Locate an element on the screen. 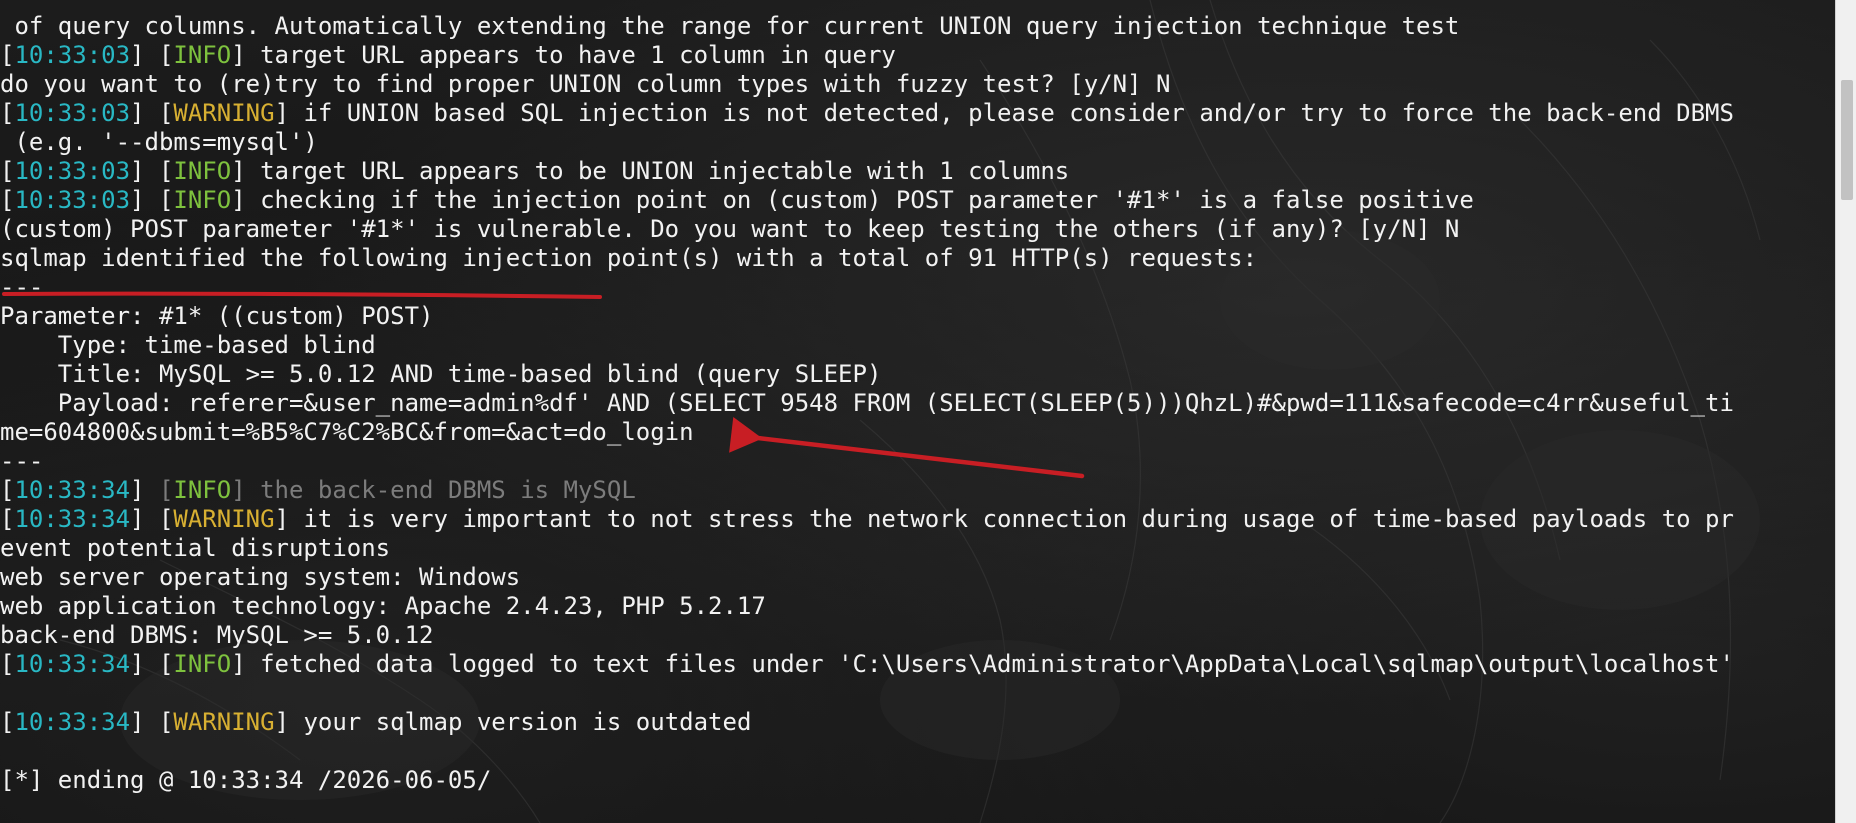 The image size is (1856, 823). terminal-line: back-end DBMS: MySQL >= 5.0.12 is located at coordinates (918, 635).